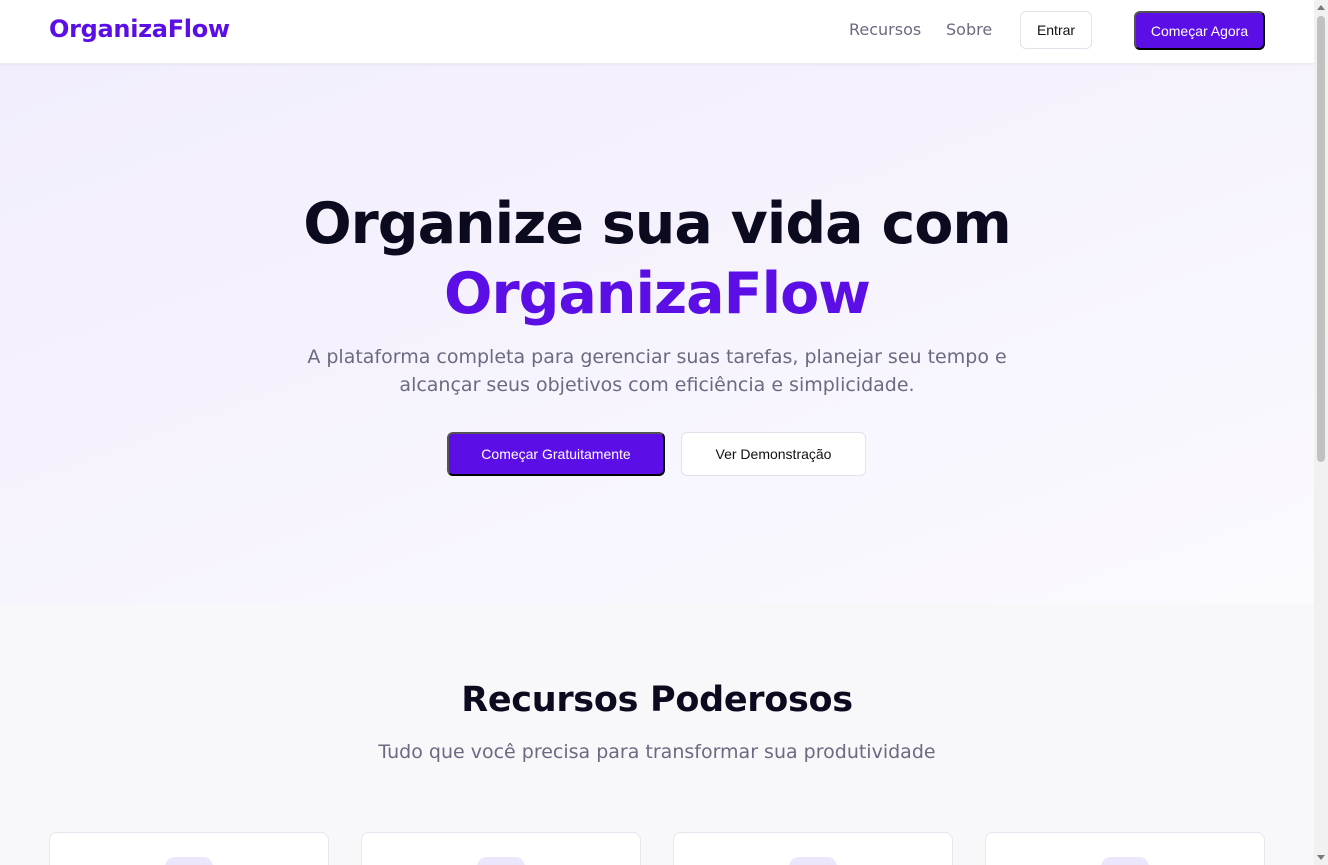  I want to click on scrollbar, so click(1321, 432).